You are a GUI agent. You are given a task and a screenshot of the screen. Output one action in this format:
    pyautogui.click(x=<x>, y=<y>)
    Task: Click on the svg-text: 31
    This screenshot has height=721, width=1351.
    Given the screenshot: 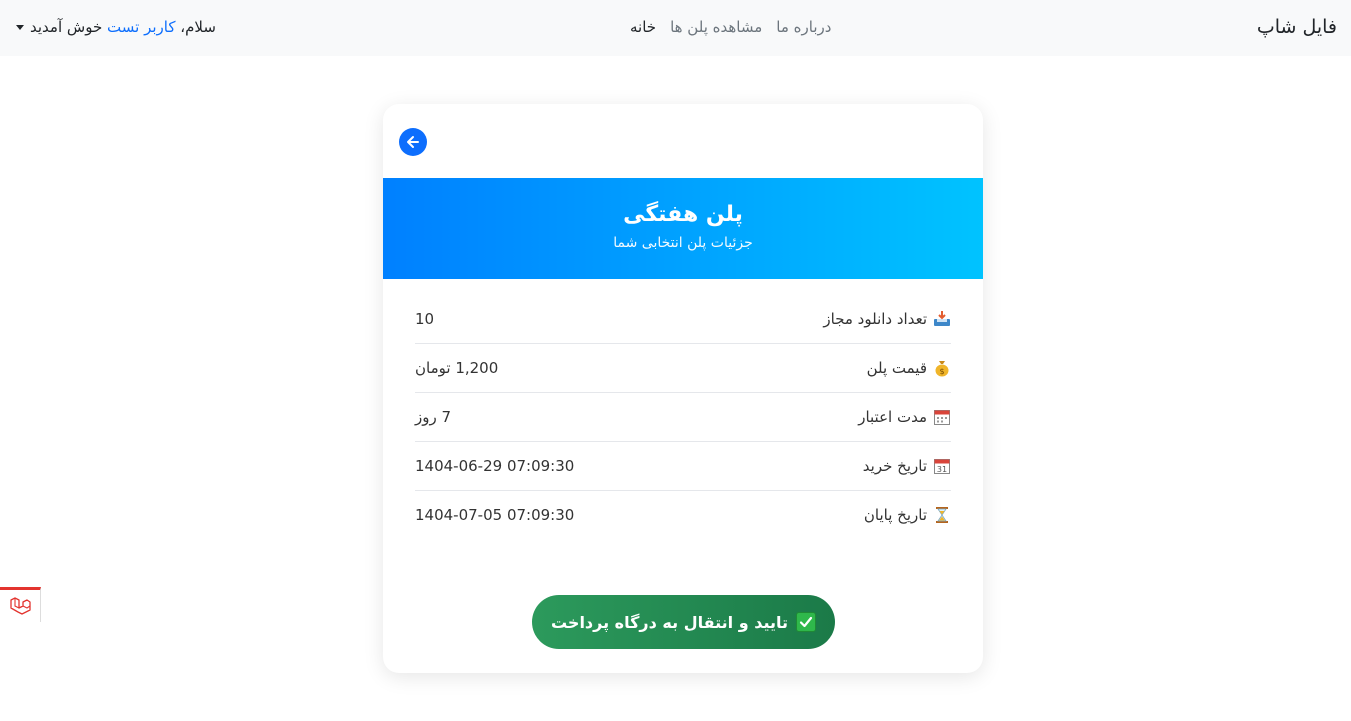 What is the action you would take?
    pyautogui.click(x=942, y=469)
    